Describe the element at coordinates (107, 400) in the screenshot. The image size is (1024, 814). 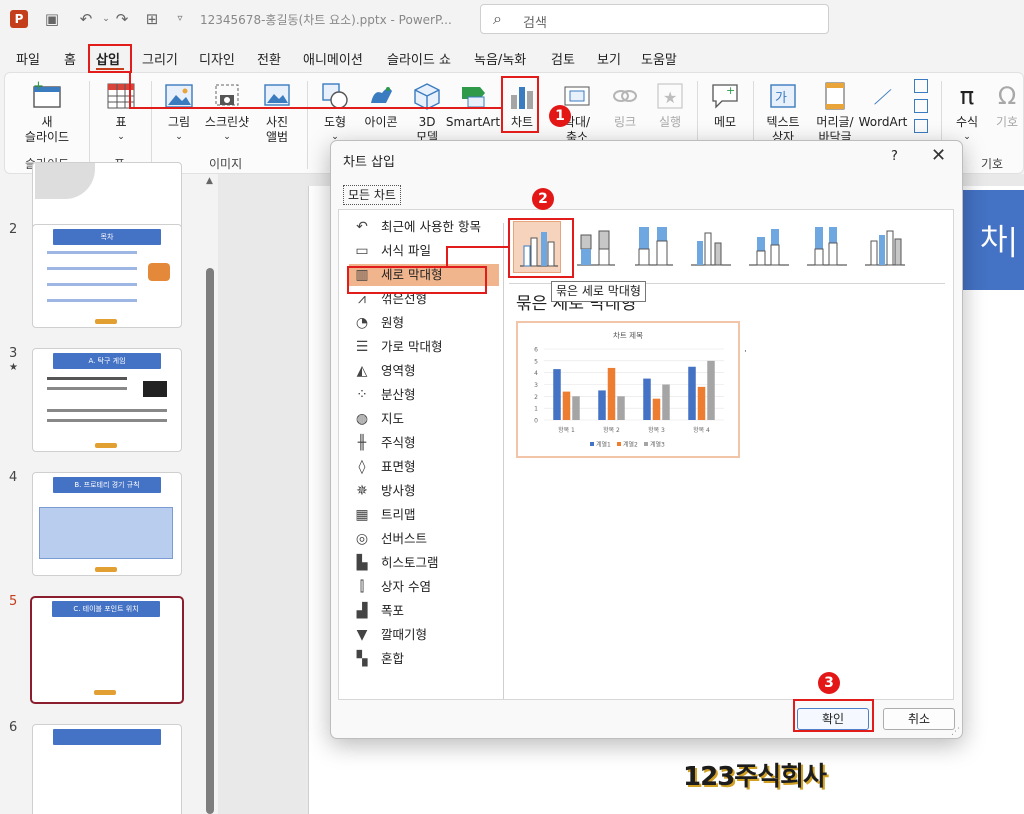
I see `slide-thumbnail-3: A. 탁구 게임` at that location.